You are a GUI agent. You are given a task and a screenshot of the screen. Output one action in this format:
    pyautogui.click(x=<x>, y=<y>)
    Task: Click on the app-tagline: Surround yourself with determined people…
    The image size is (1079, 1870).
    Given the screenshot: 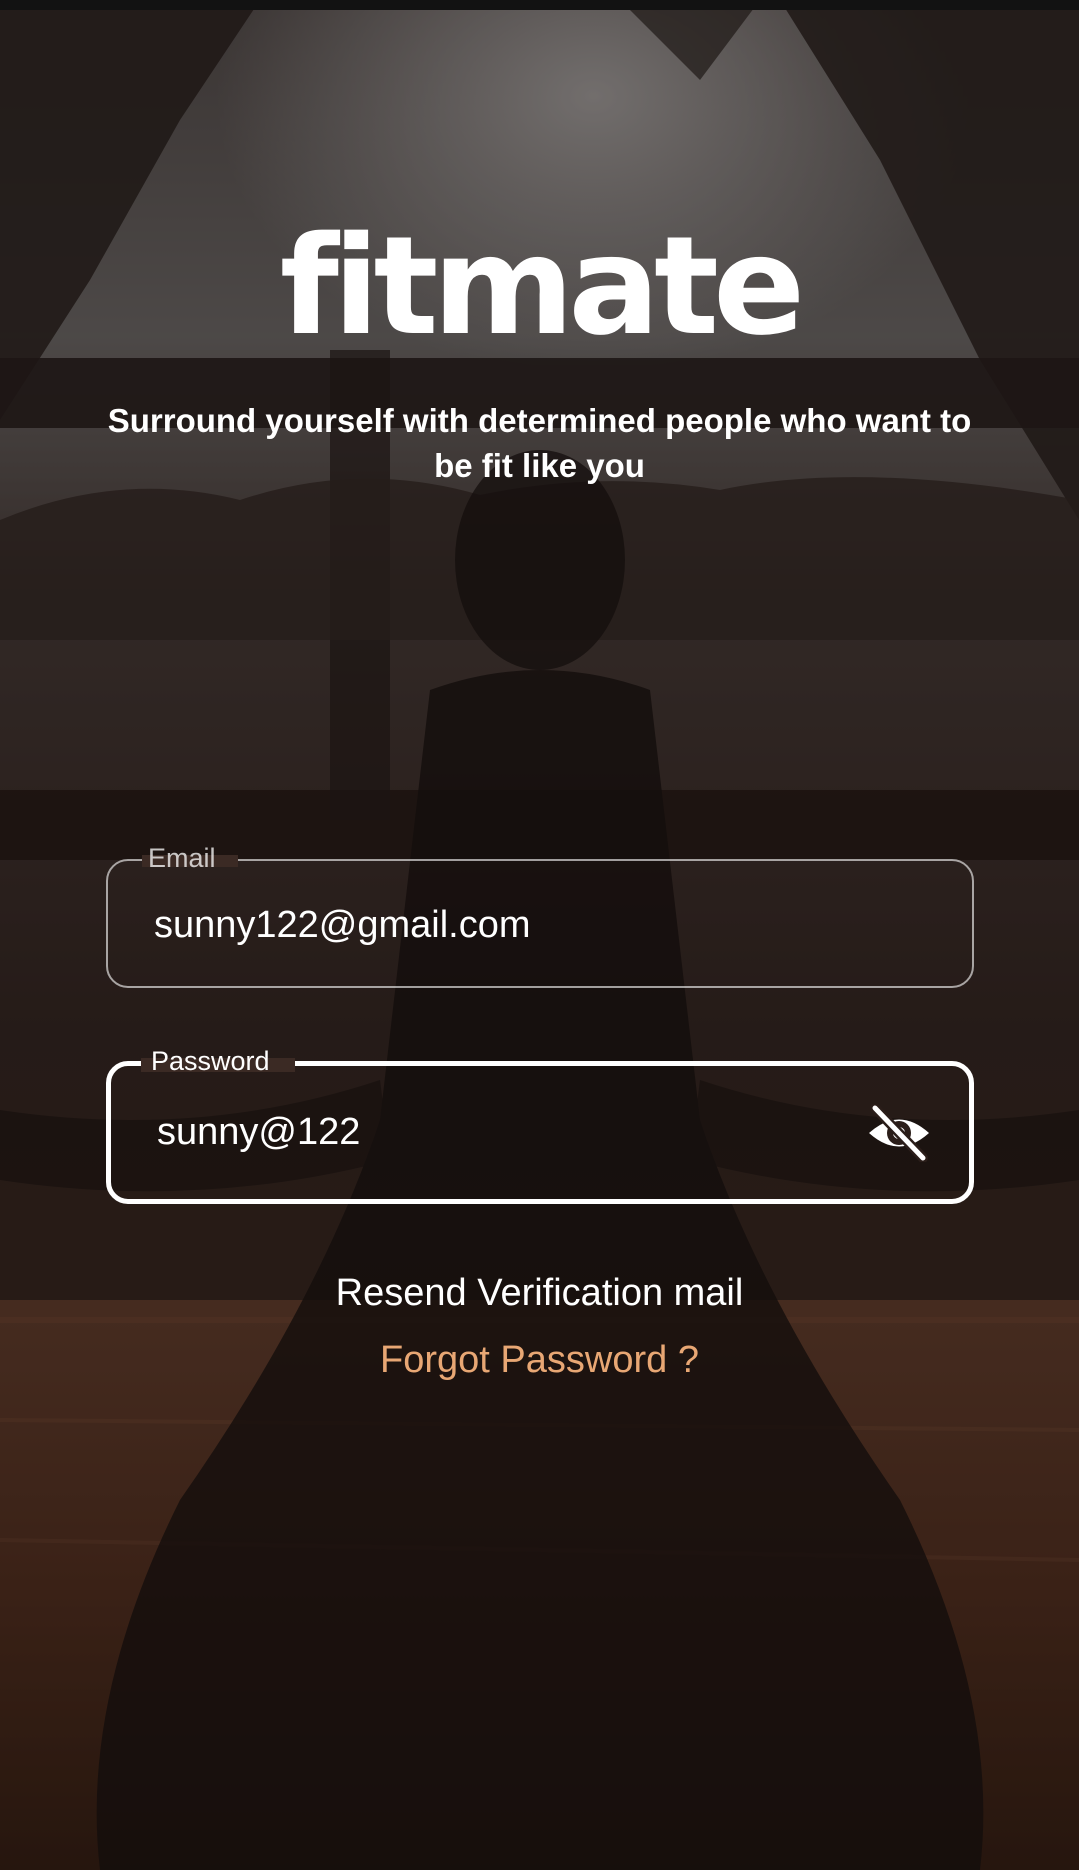 What is the action you would take?
    pyautogui.click(x=539, y=443)
    